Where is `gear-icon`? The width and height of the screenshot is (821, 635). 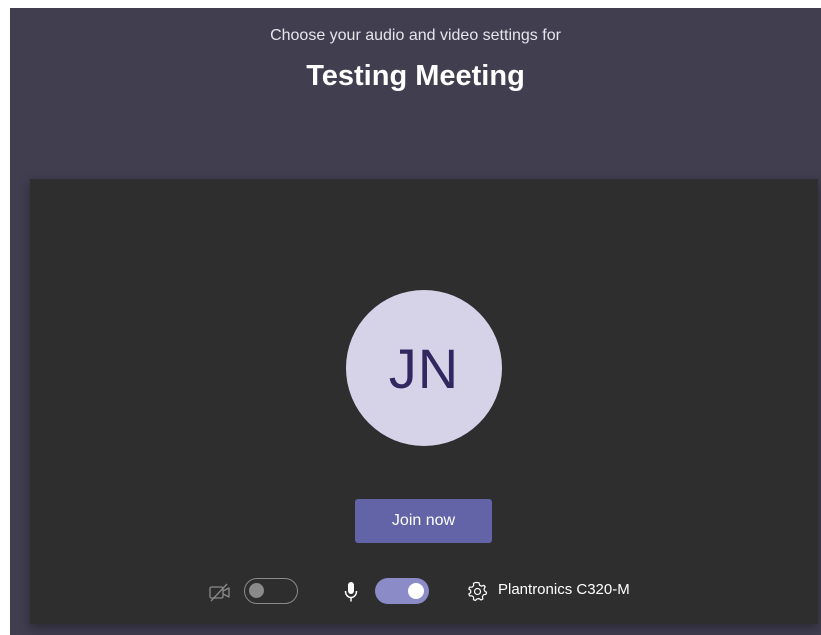
gear-icon is located at coordinates (477, 591).